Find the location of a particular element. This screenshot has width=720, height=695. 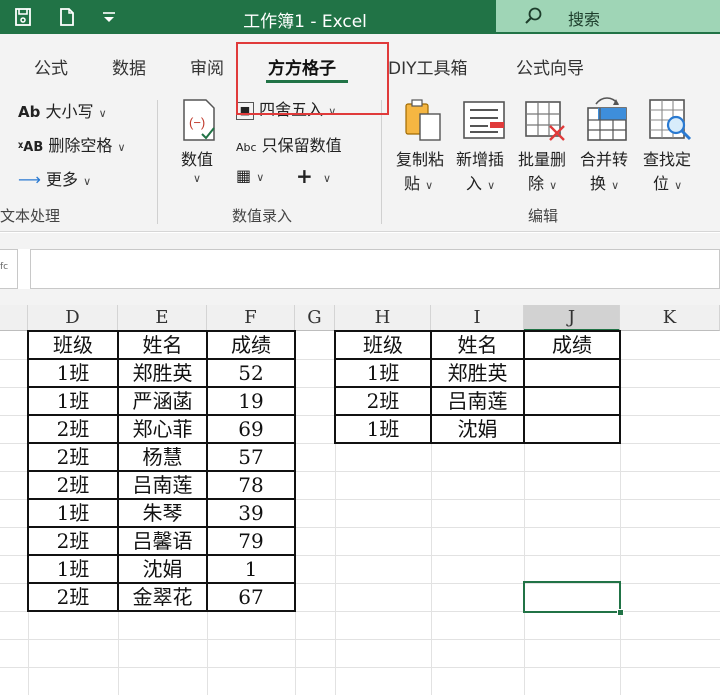

merge-convert-button-line2: 换 ∨ is located at coordinates (604, 182).